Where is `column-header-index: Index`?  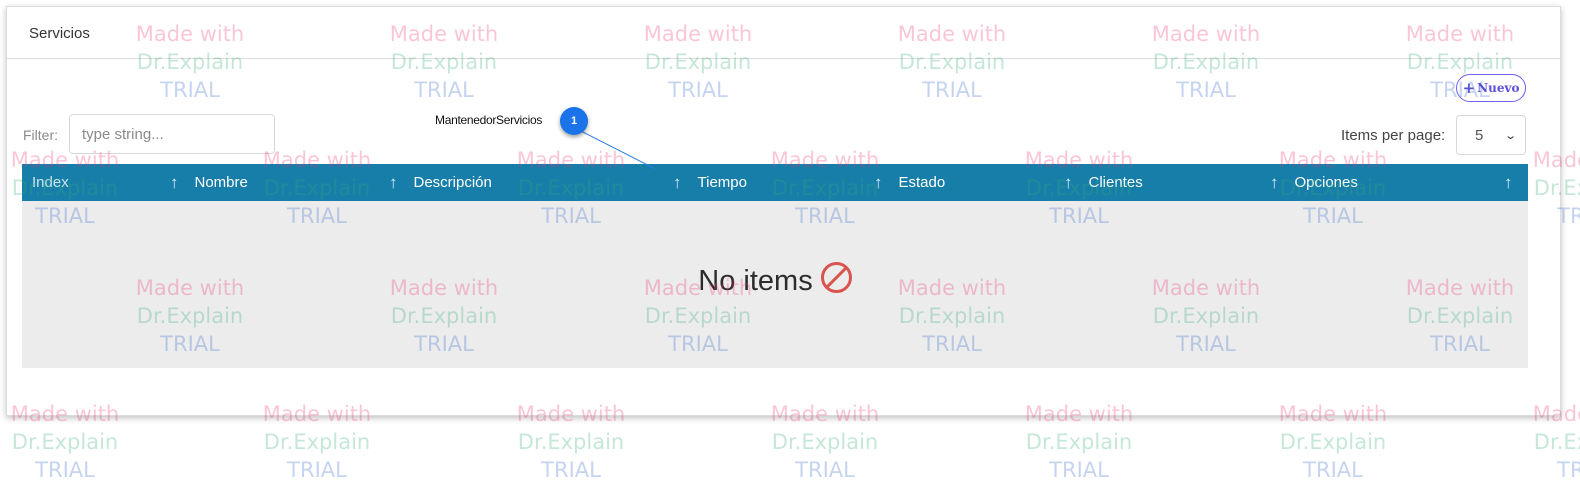 column-header-index: Index is located at coordinates (50, 182).